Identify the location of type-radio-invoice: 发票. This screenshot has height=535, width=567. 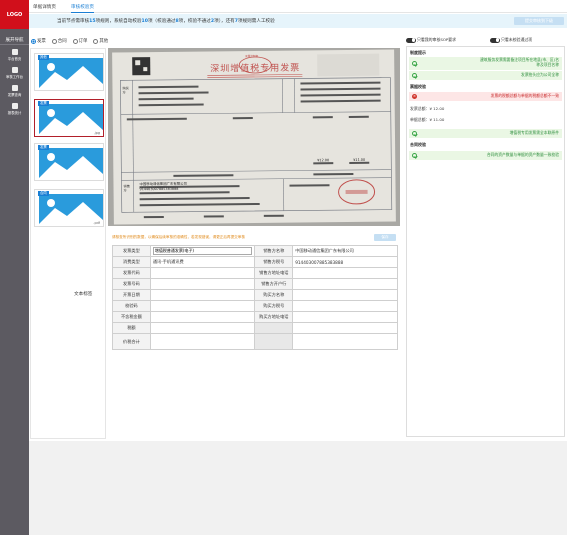
(38, 41).